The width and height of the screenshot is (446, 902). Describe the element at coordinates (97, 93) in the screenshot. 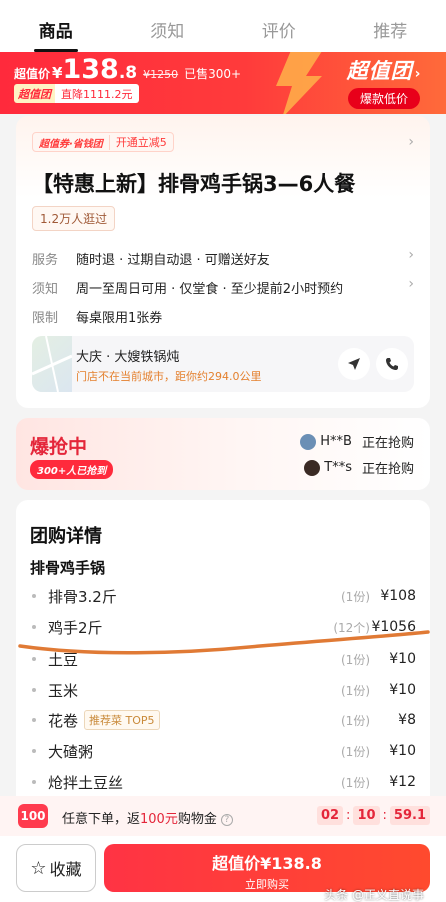

I see `discount-amount: 直降1111.2元` at that location.